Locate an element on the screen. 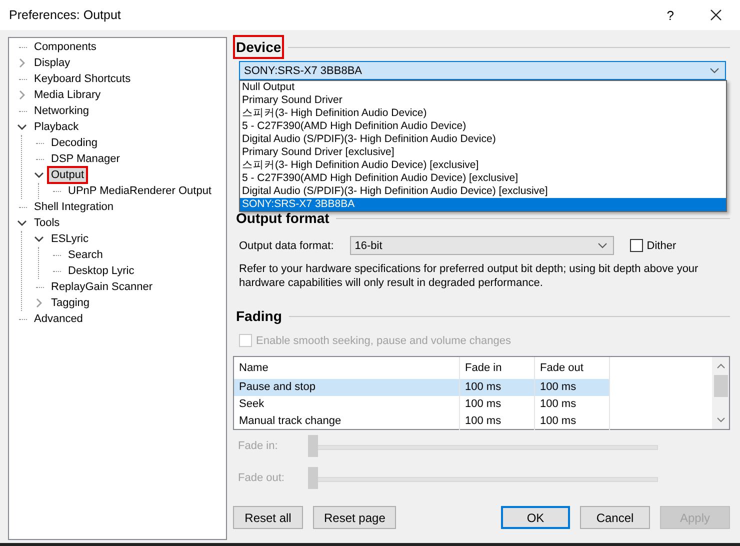 The width and height of the screenshot is (740, 546). tree-item: DSP Manager is located at coordinates (85, 159).